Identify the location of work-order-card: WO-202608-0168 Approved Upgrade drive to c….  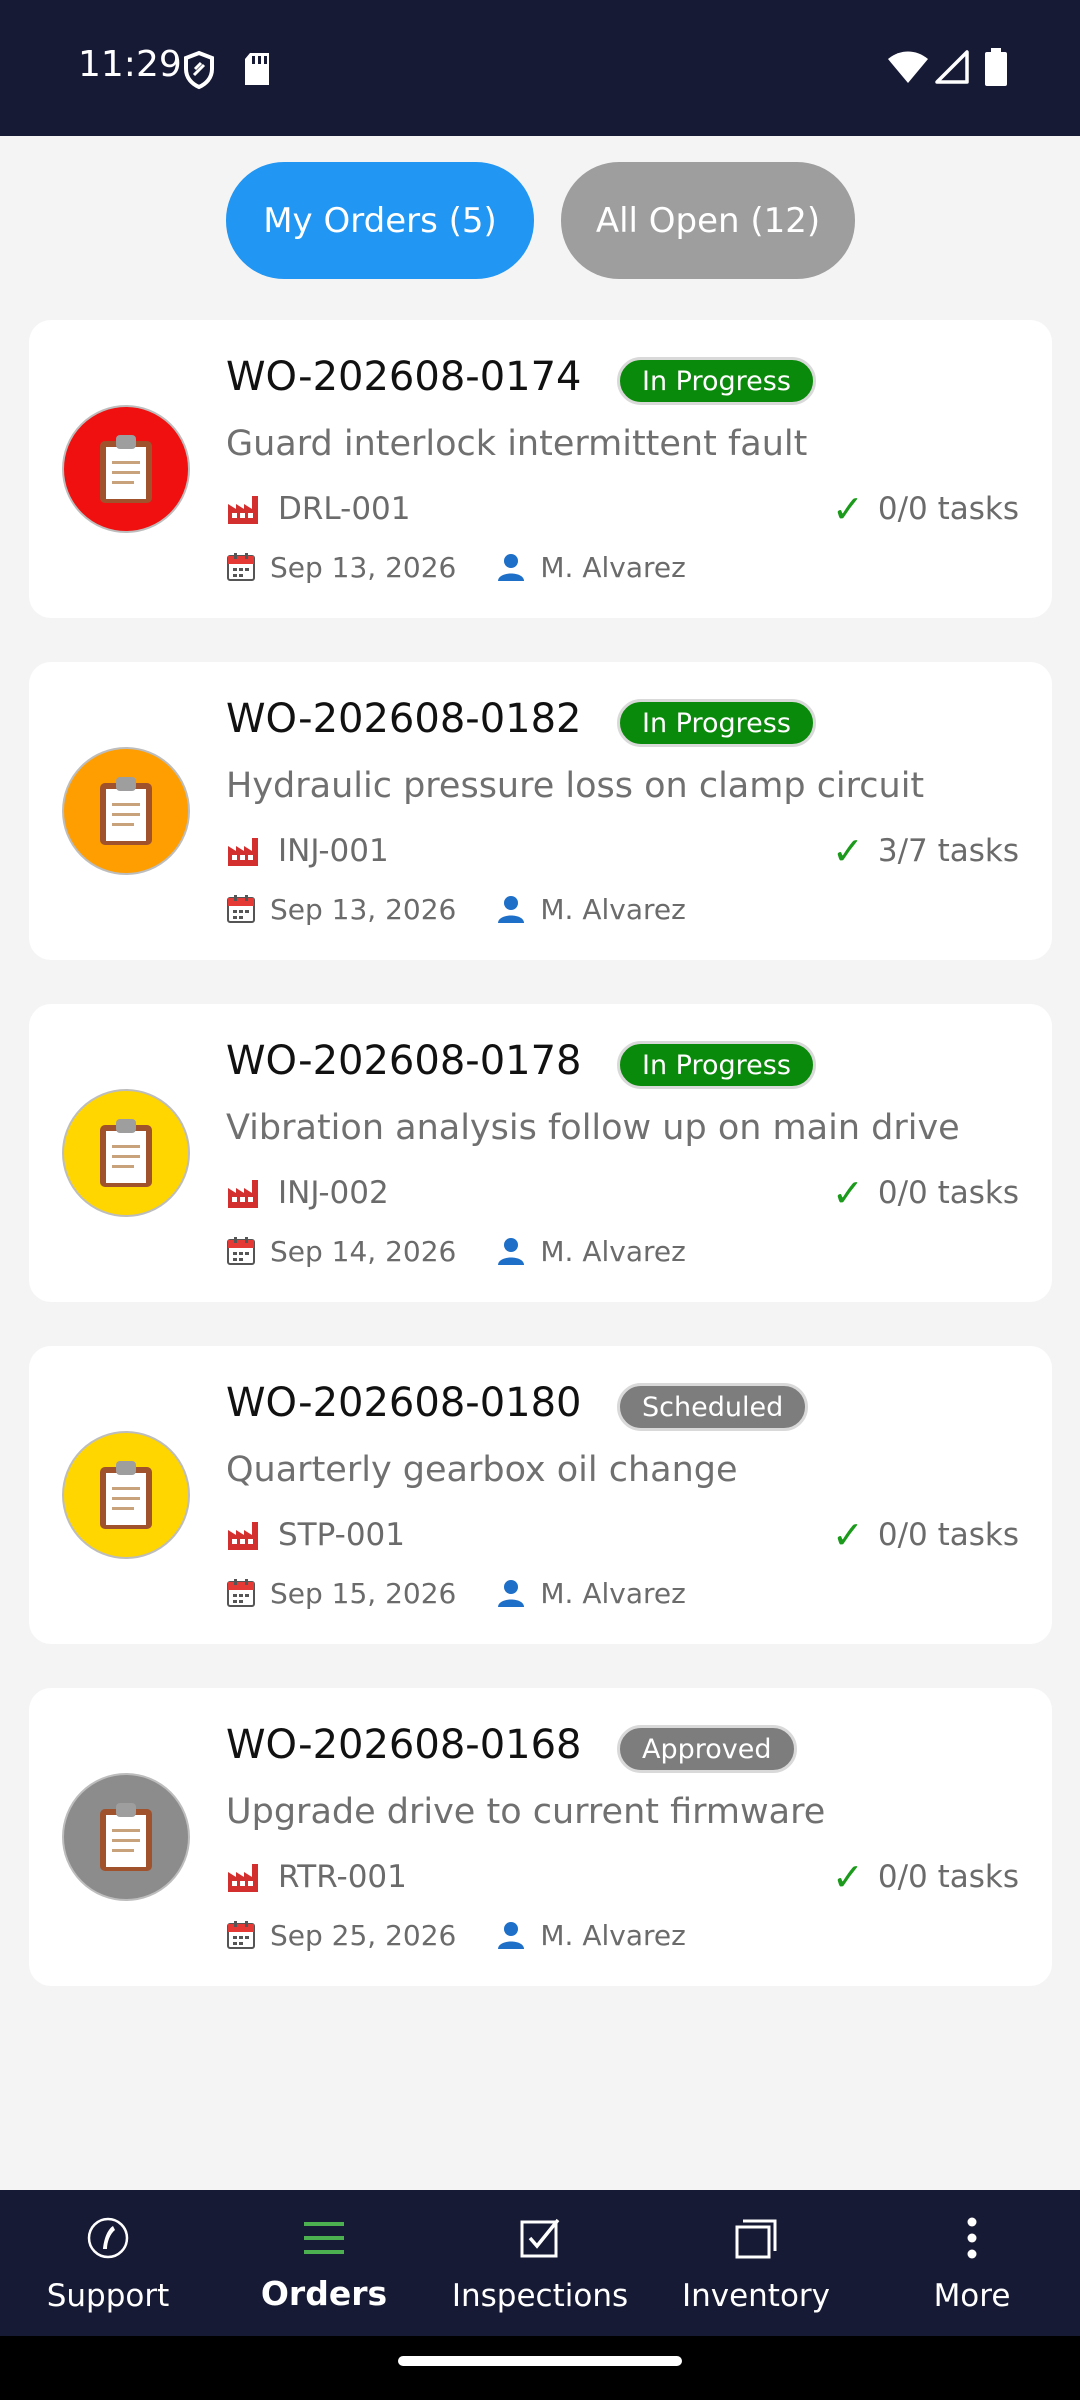
(540, 1837).